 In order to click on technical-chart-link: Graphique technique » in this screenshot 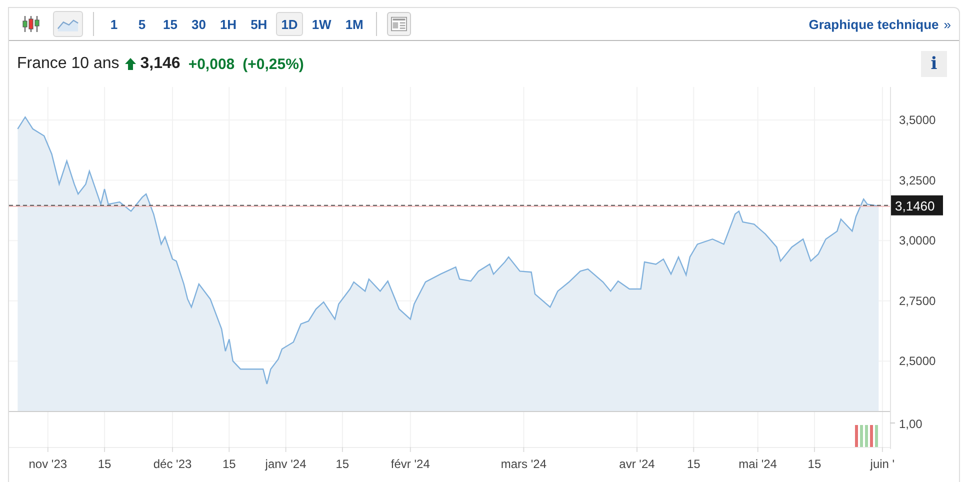, I will do `click(879, 24)`.